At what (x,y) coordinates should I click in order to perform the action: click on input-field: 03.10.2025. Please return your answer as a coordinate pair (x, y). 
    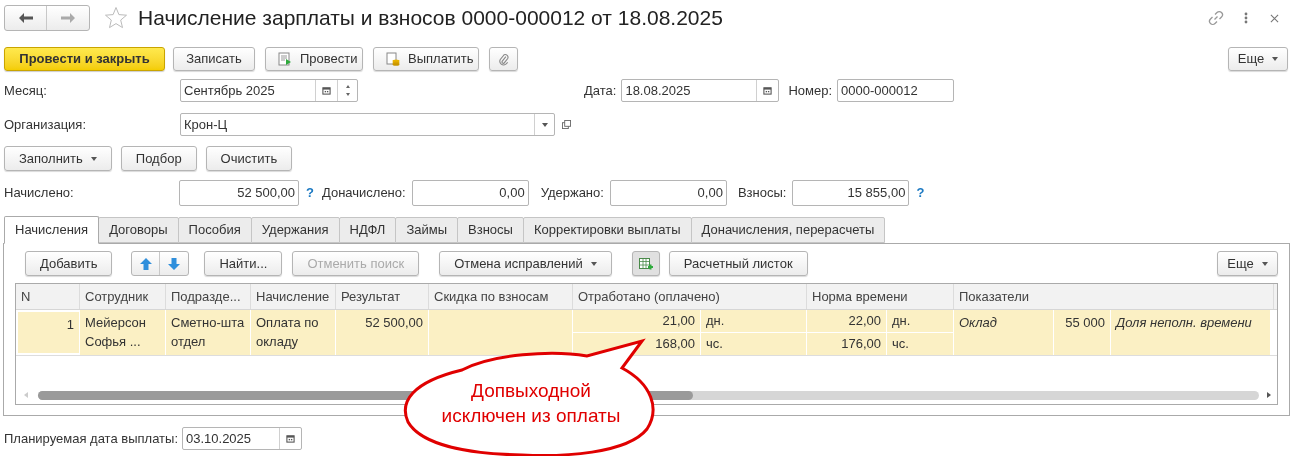
    Looking at the image, I should click on (242, 438).